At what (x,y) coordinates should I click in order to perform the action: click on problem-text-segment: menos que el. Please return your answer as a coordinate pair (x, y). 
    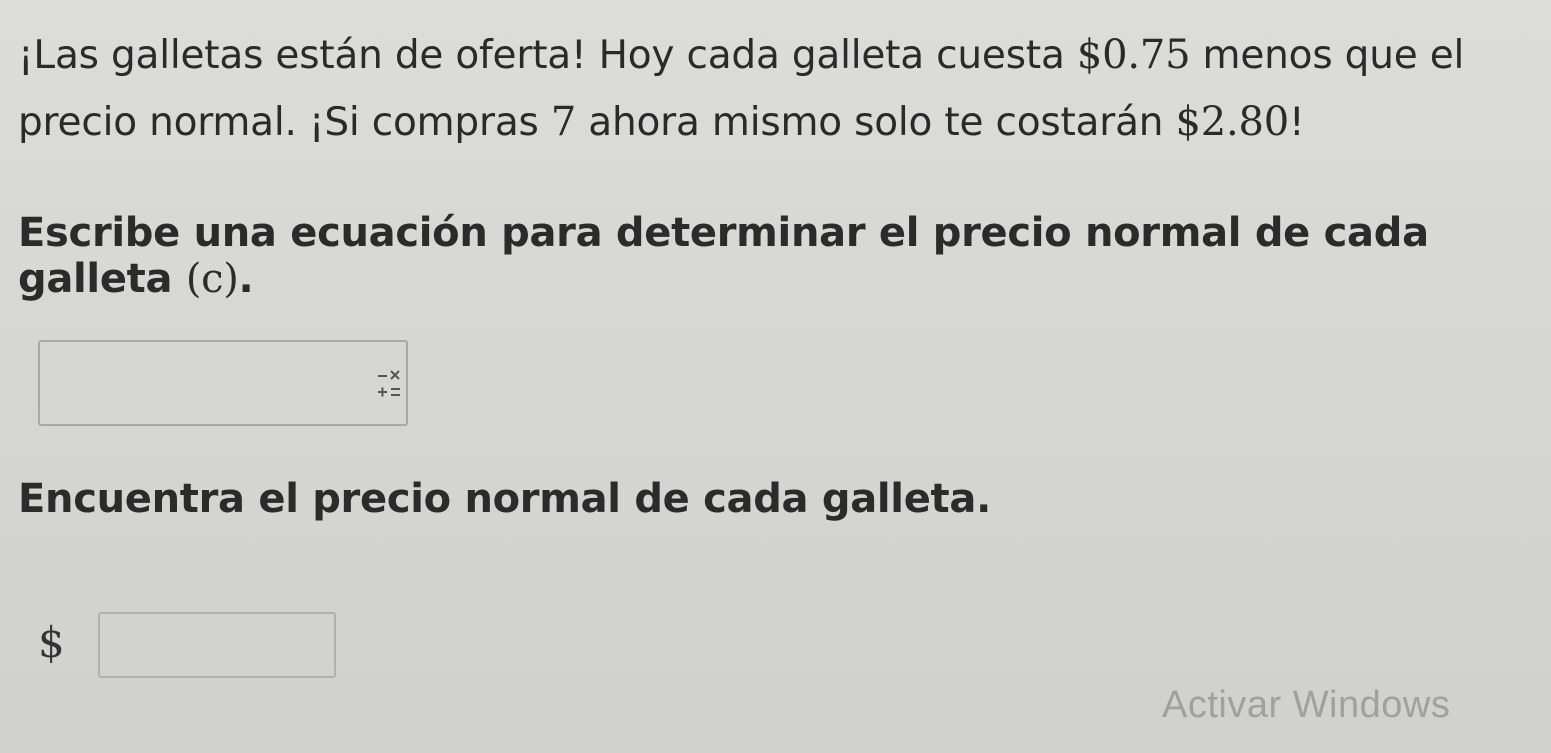
    Looking at the image, I should click on (1327, 55).